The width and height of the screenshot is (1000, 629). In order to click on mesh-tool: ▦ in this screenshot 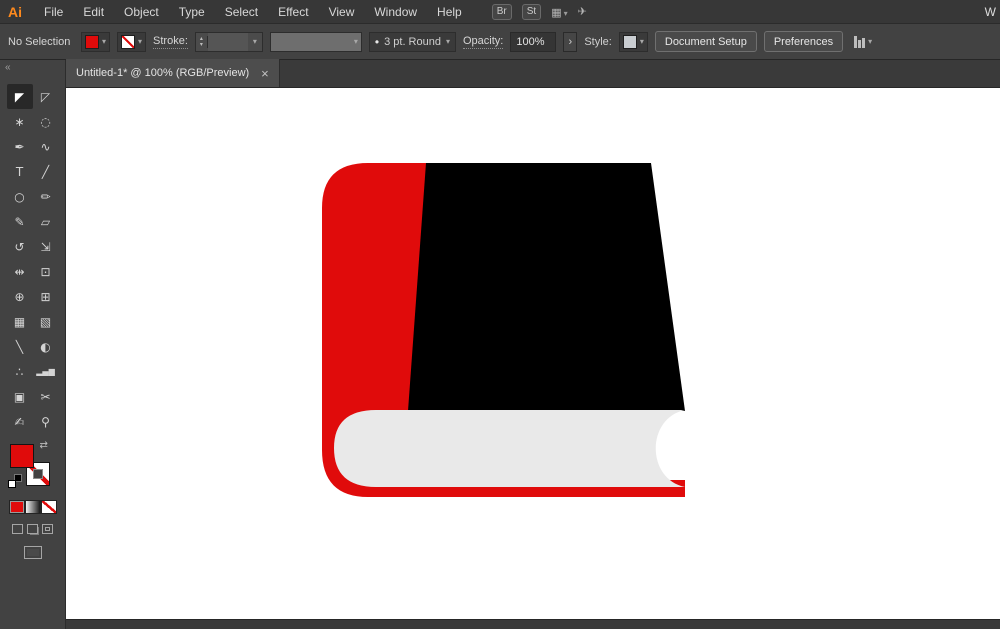, I will do `click(20, 321)`.